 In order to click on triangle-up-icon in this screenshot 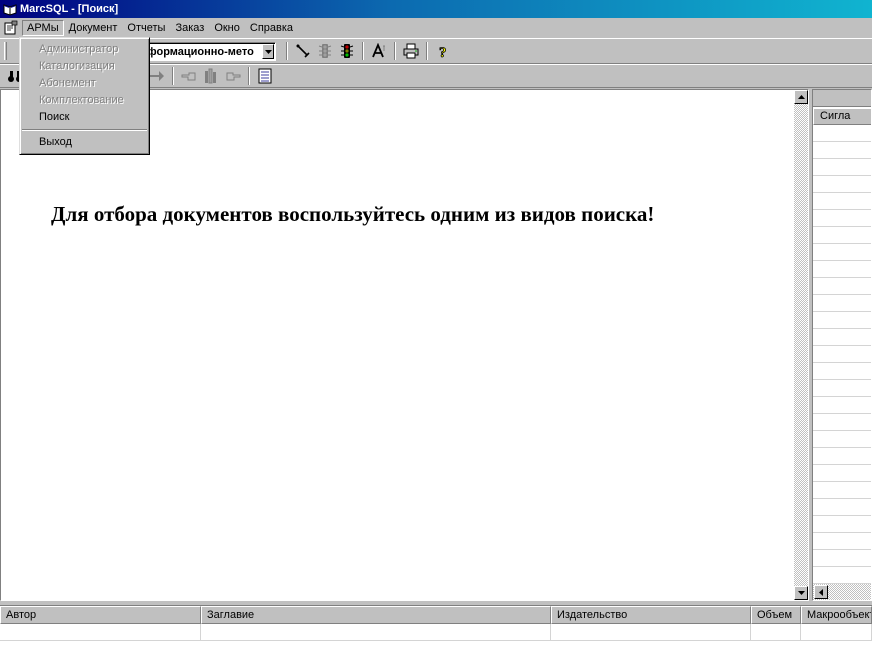, I will do `click(801, 97)`.